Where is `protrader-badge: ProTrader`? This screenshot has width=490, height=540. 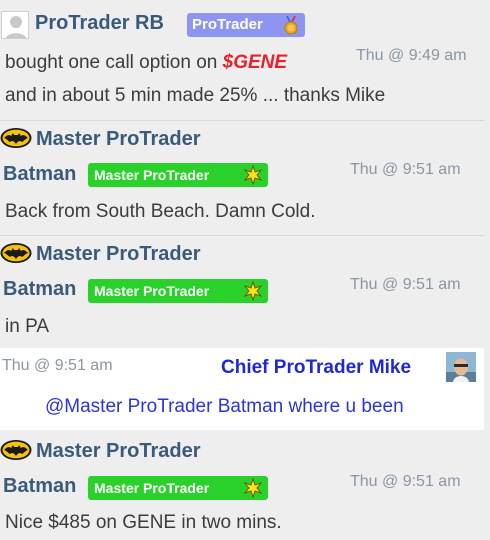 protrader-badge: ProTrader is located at coordinates (246, 25).